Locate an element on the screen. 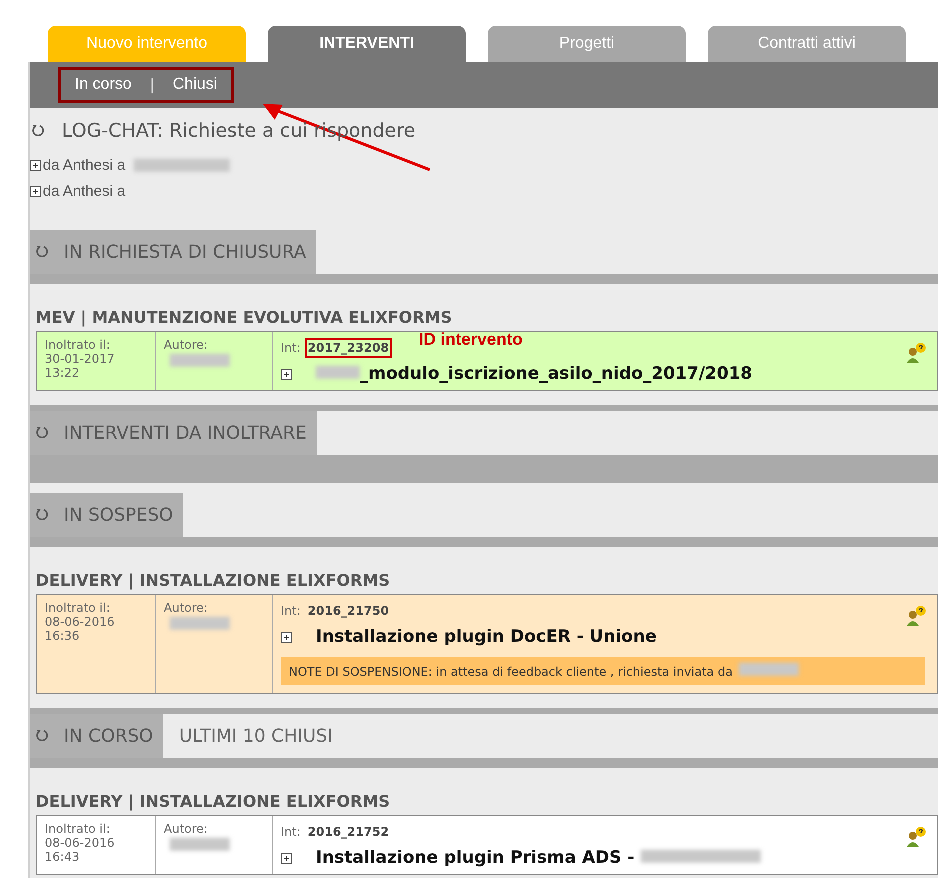 Image resolution: width=938 pixels, height=878 pixels. task-title: _modulo_iscrizione_asilo_nido_2017/2018 is located at coordinates (534, 374).